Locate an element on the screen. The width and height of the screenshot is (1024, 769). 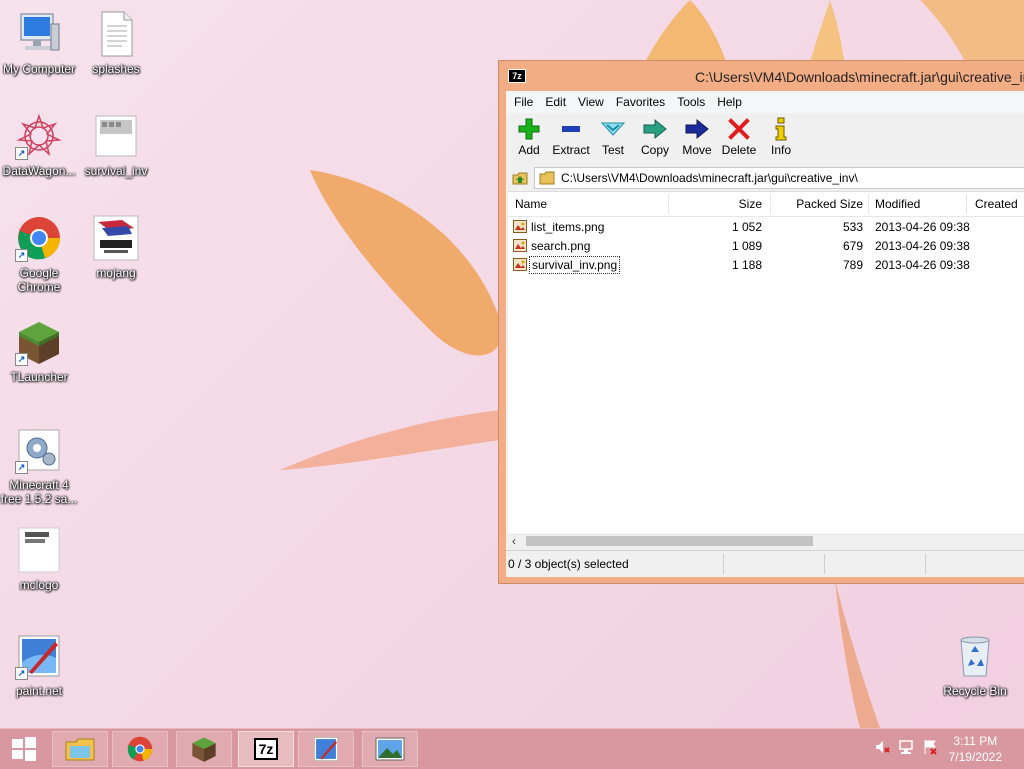
file-explorer-icon is located at coordinates (80, 749).